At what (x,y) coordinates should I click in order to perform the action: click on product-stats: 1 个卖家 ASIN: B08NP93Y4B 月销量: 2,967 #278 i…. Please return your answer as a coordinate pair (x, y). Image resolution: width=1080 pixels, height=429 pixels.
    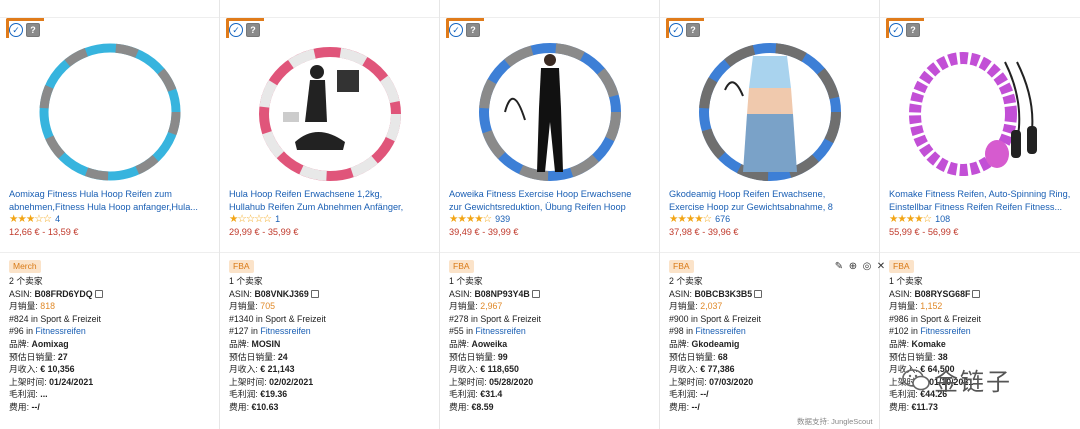
    Looking at the image, I should click on (495, 344).